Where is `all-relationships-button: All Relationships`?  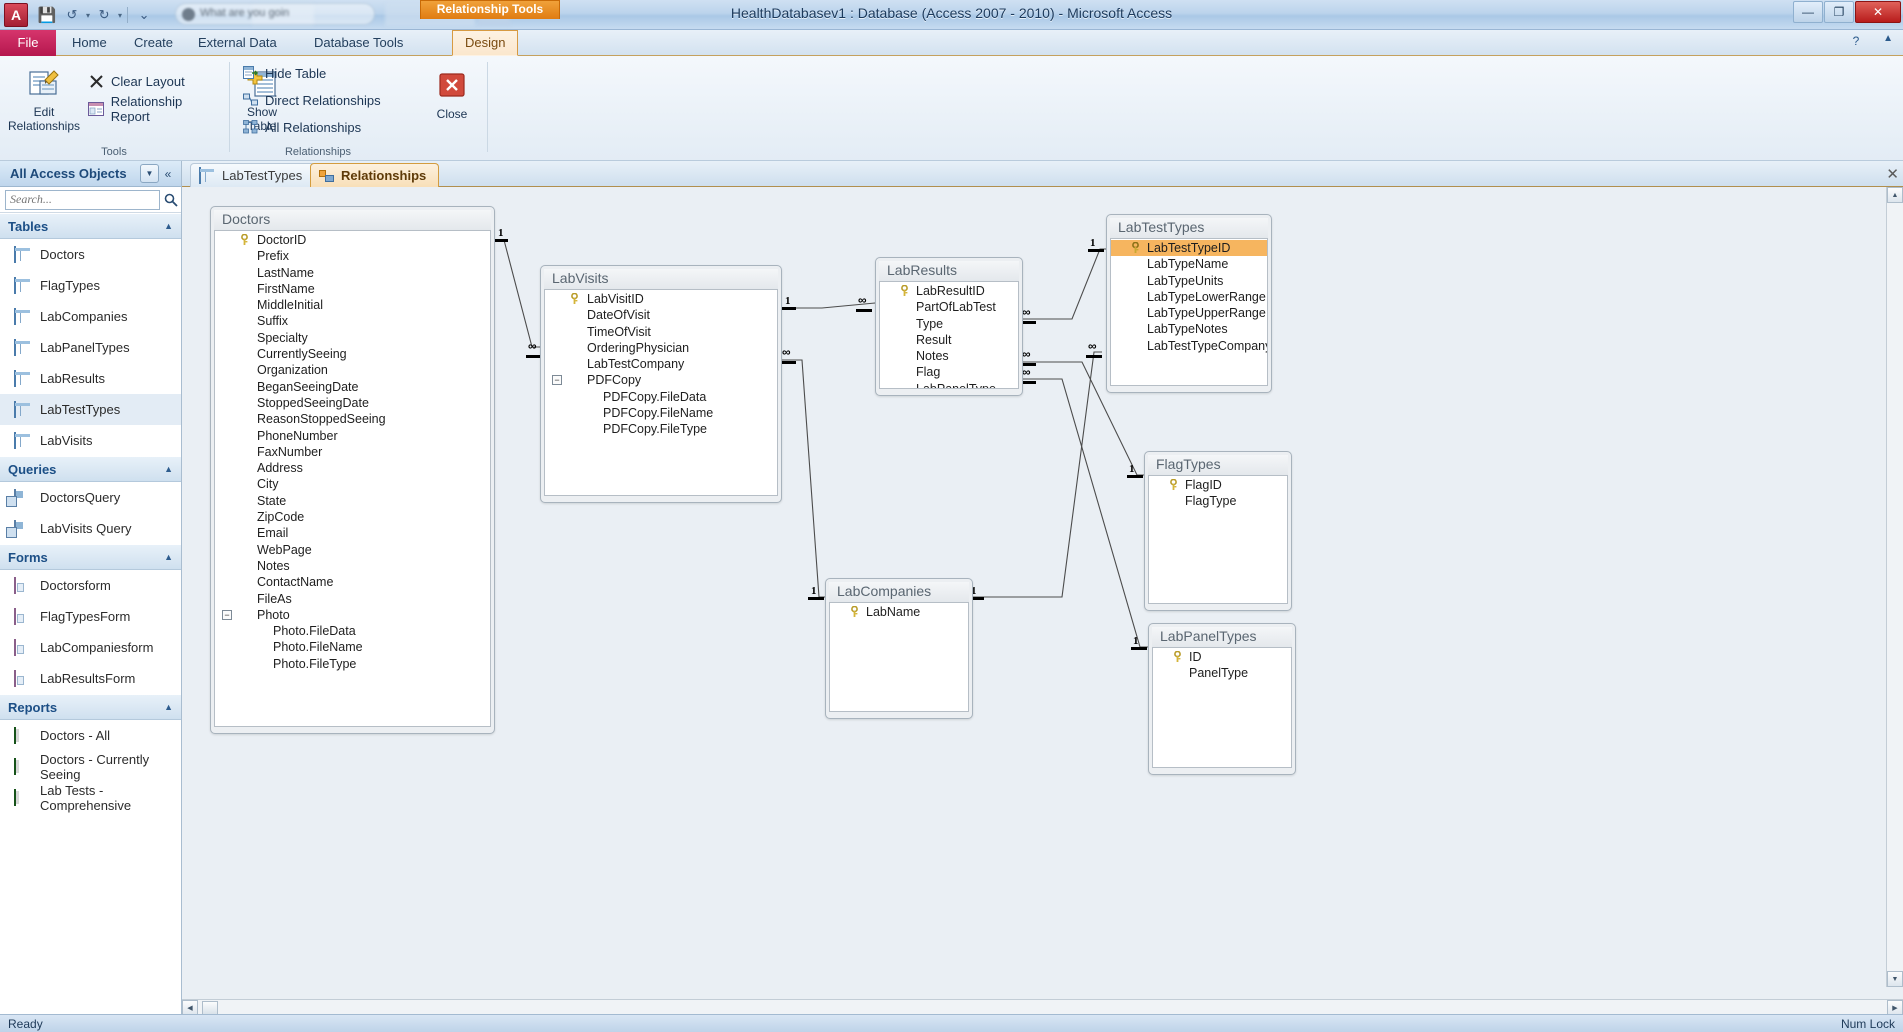
all-relationships-button: All Relationships is located at coordinates (304, 127).